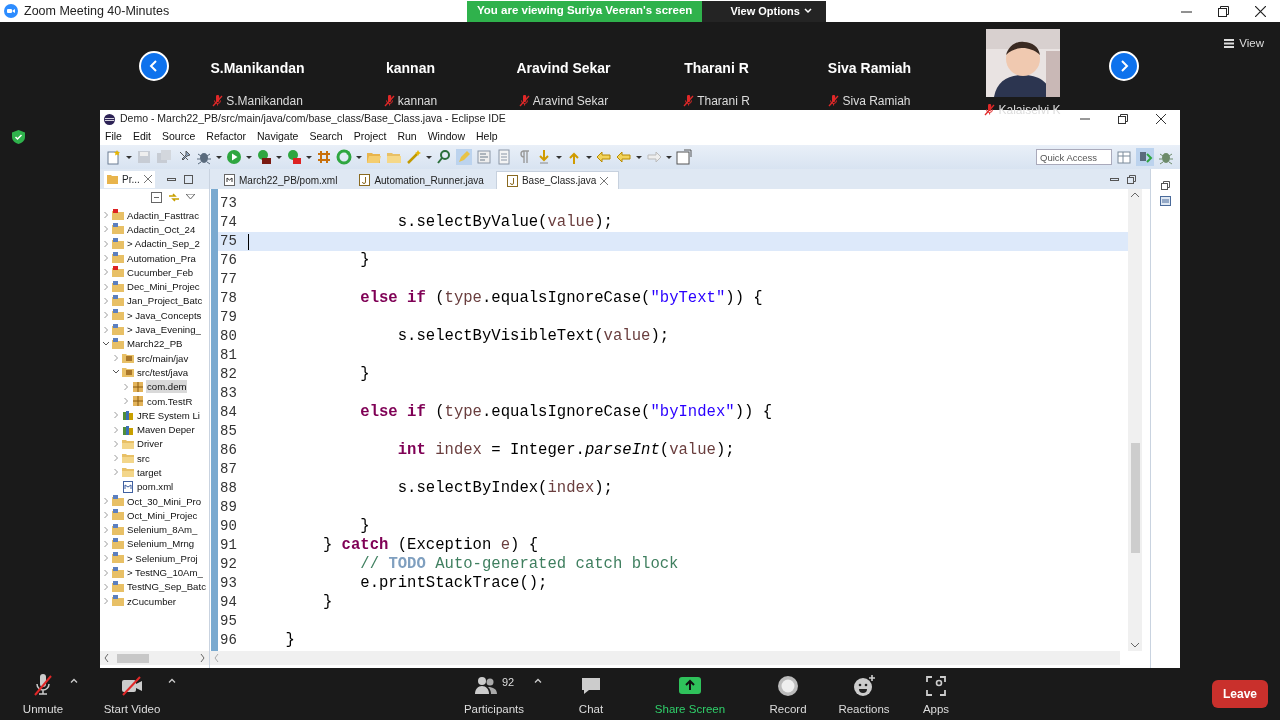  Describe the element at coordinates (1074, 157) in the screenshot. I see `quick-access-field: Quick Access` at that location.